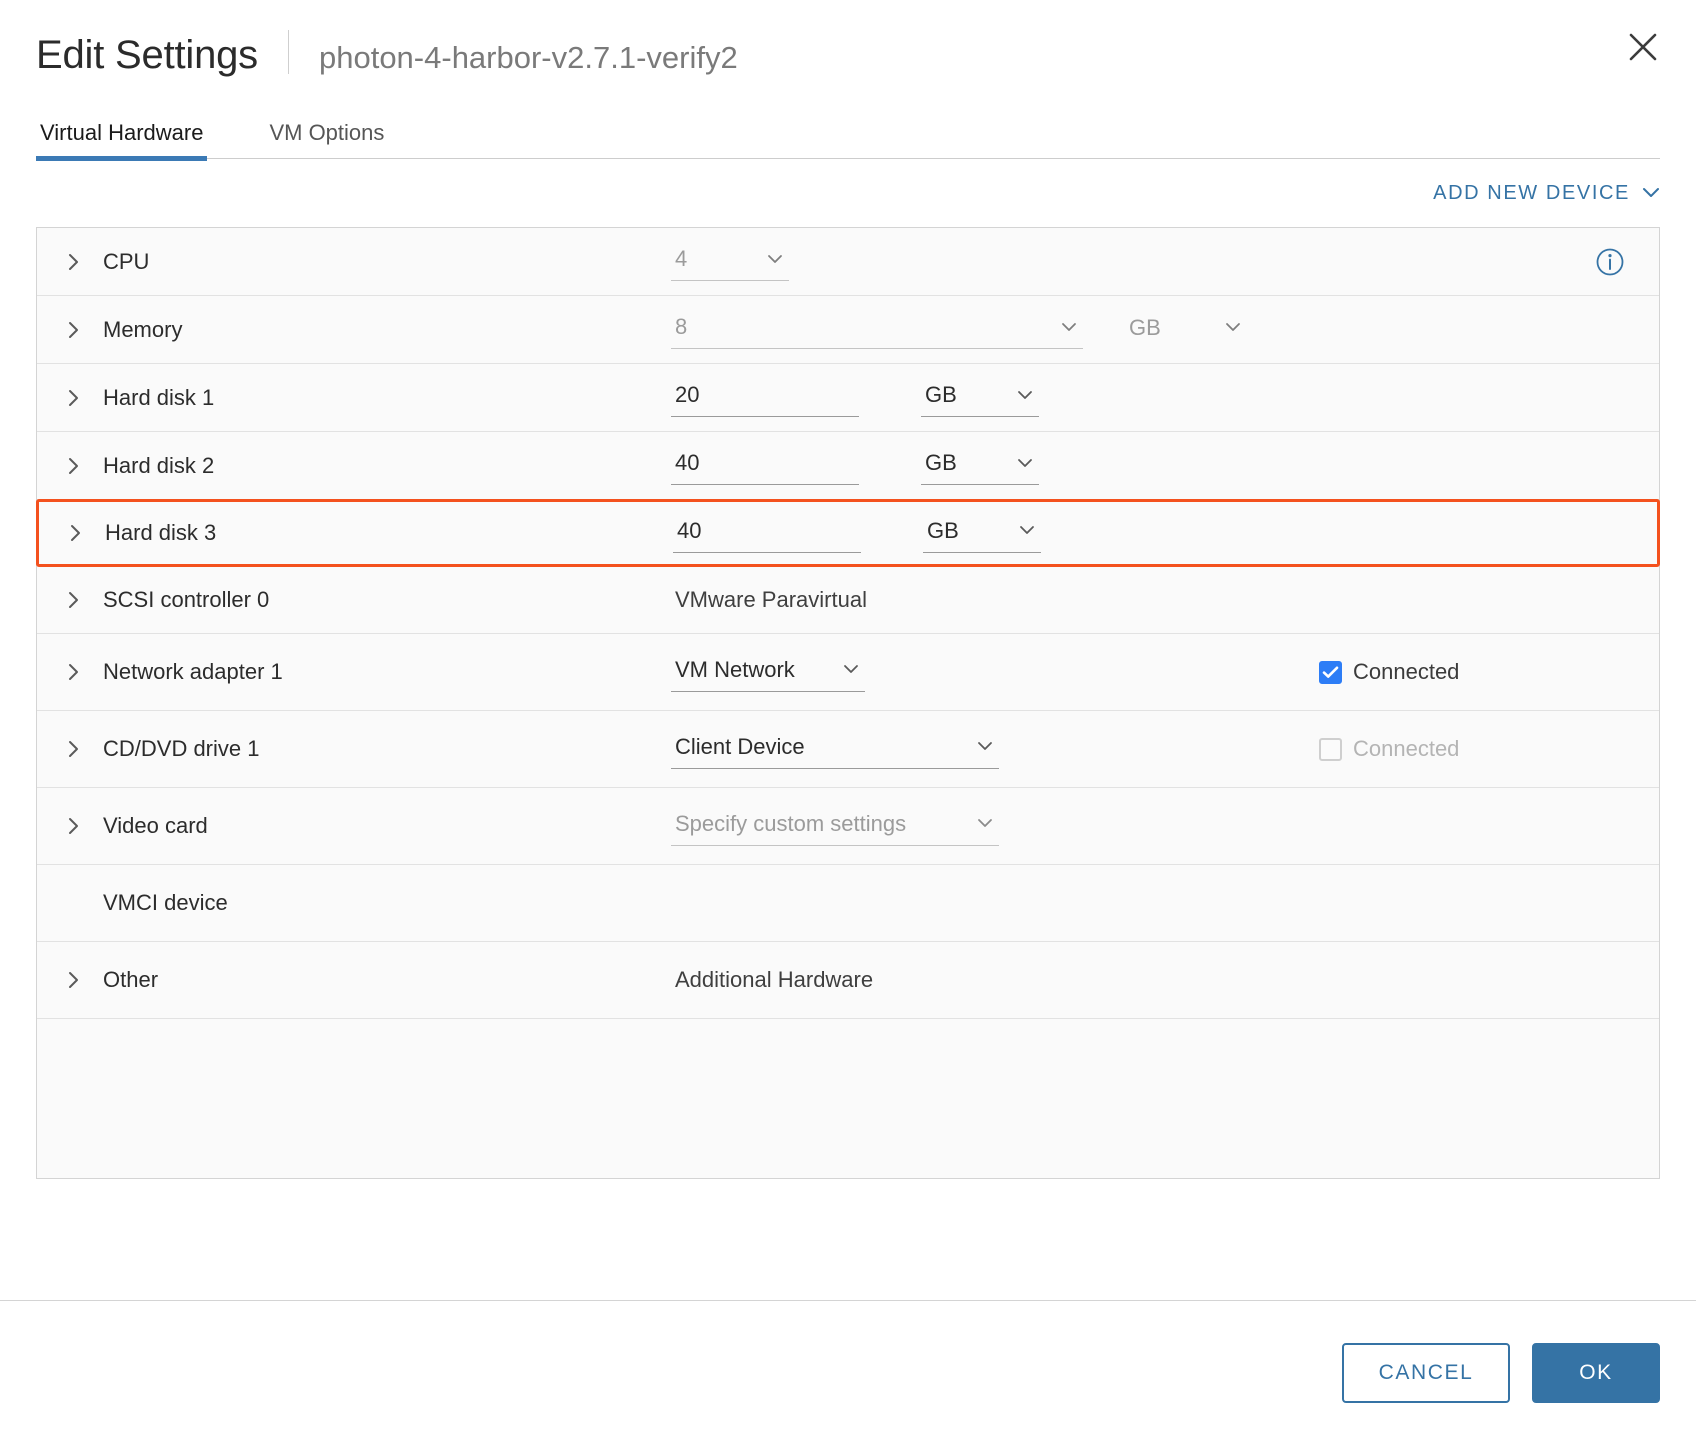 Image resolution: width=1696 pixels, height=1444 pixels. Describe the element at coordinates (122, 132) in the screenshot. I see `tab-virtual-hardware-label: Virtual Hardware` at that location.